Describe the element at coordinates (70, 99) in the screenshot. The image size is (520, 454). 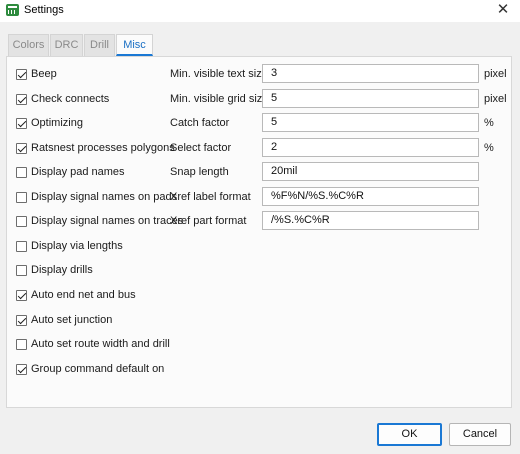
I see `checkbox-label: Check connects` at that location.